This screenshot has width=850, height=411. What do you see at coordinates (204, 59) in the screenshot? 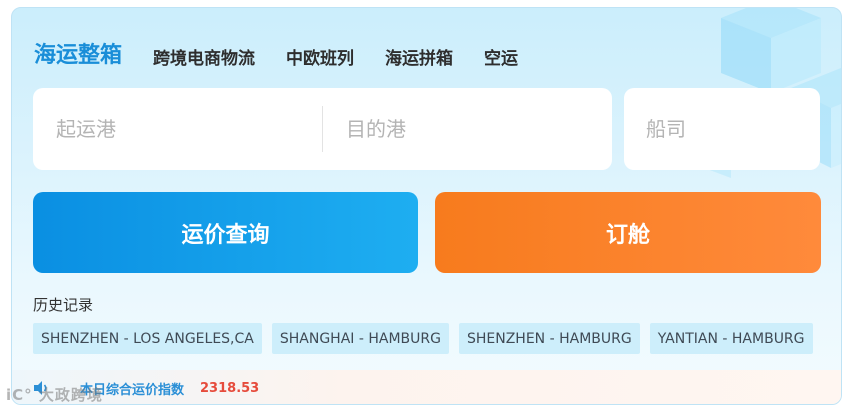
I see `tab-cross-border-ecommerce: 跨境电商物流` at bounding box center [204, 59].